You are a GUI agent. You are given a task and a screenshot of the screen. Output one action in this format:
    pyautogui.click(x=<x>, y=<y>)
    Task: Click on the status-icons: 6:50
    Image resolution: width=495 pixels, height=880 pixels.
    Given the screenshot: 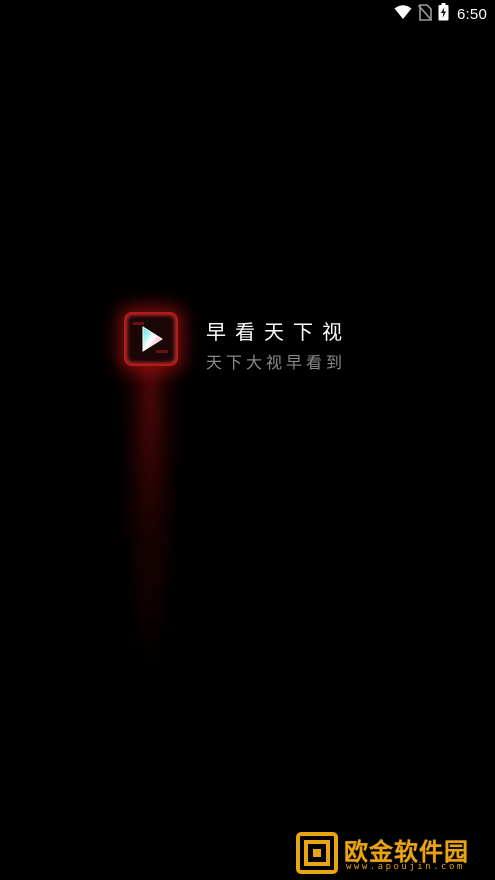 What is the action you would take?
    pyautogui.click(x=440, y=14)
    